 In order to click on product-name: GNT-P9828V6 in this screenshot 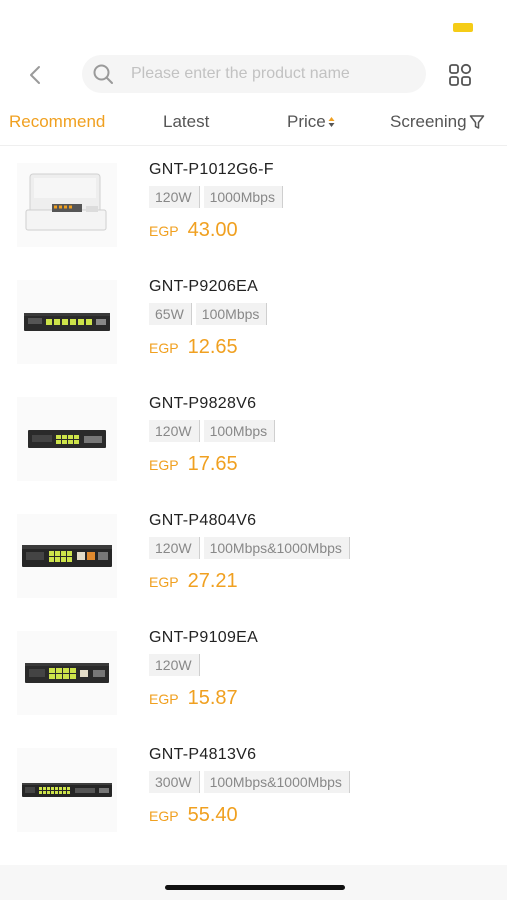, I will do `click(203, 403)`.